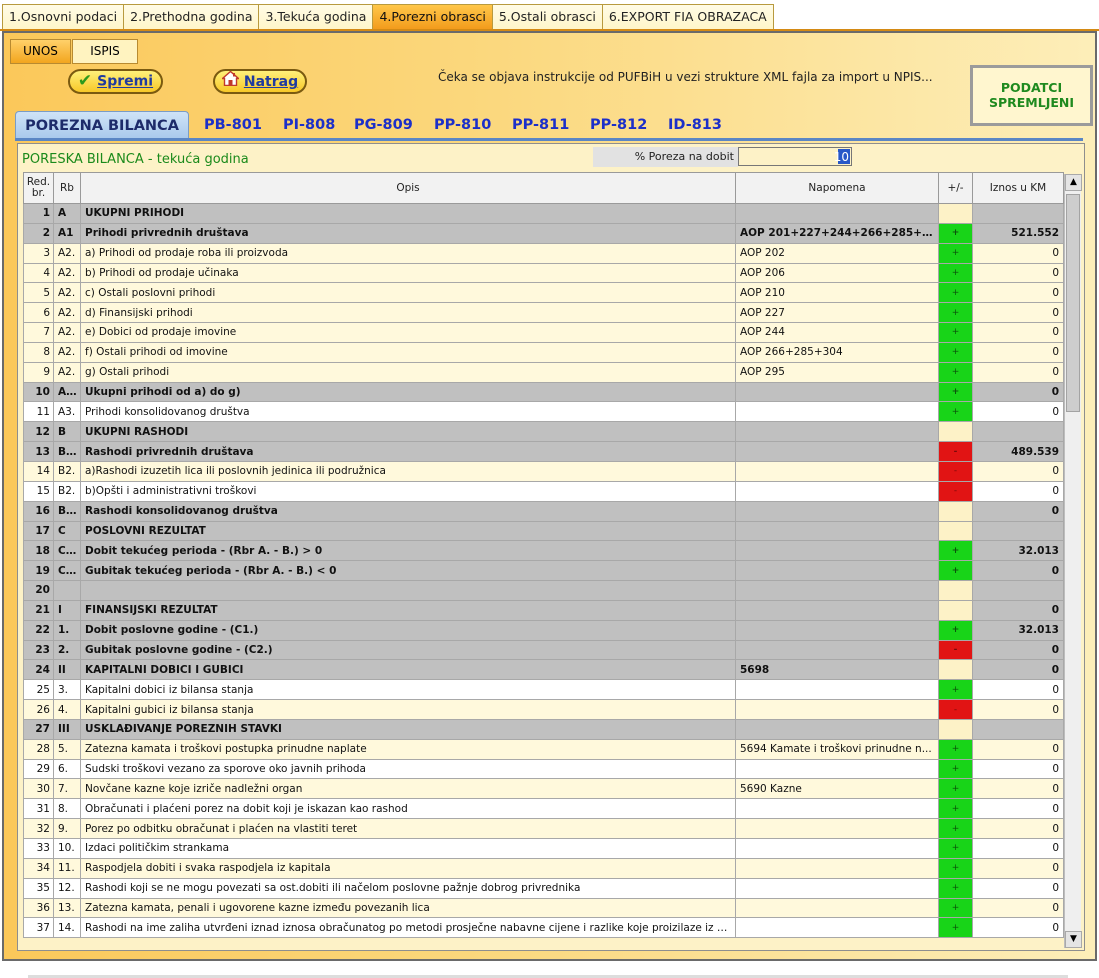 The image size is (1099, 978). What do you see at coordinates (543, 293) in the screenshot?
I see `table-row: 5 A2. c) Ostali poslovni prihodi AOP 210 +0` at bounding box center [543, 293].